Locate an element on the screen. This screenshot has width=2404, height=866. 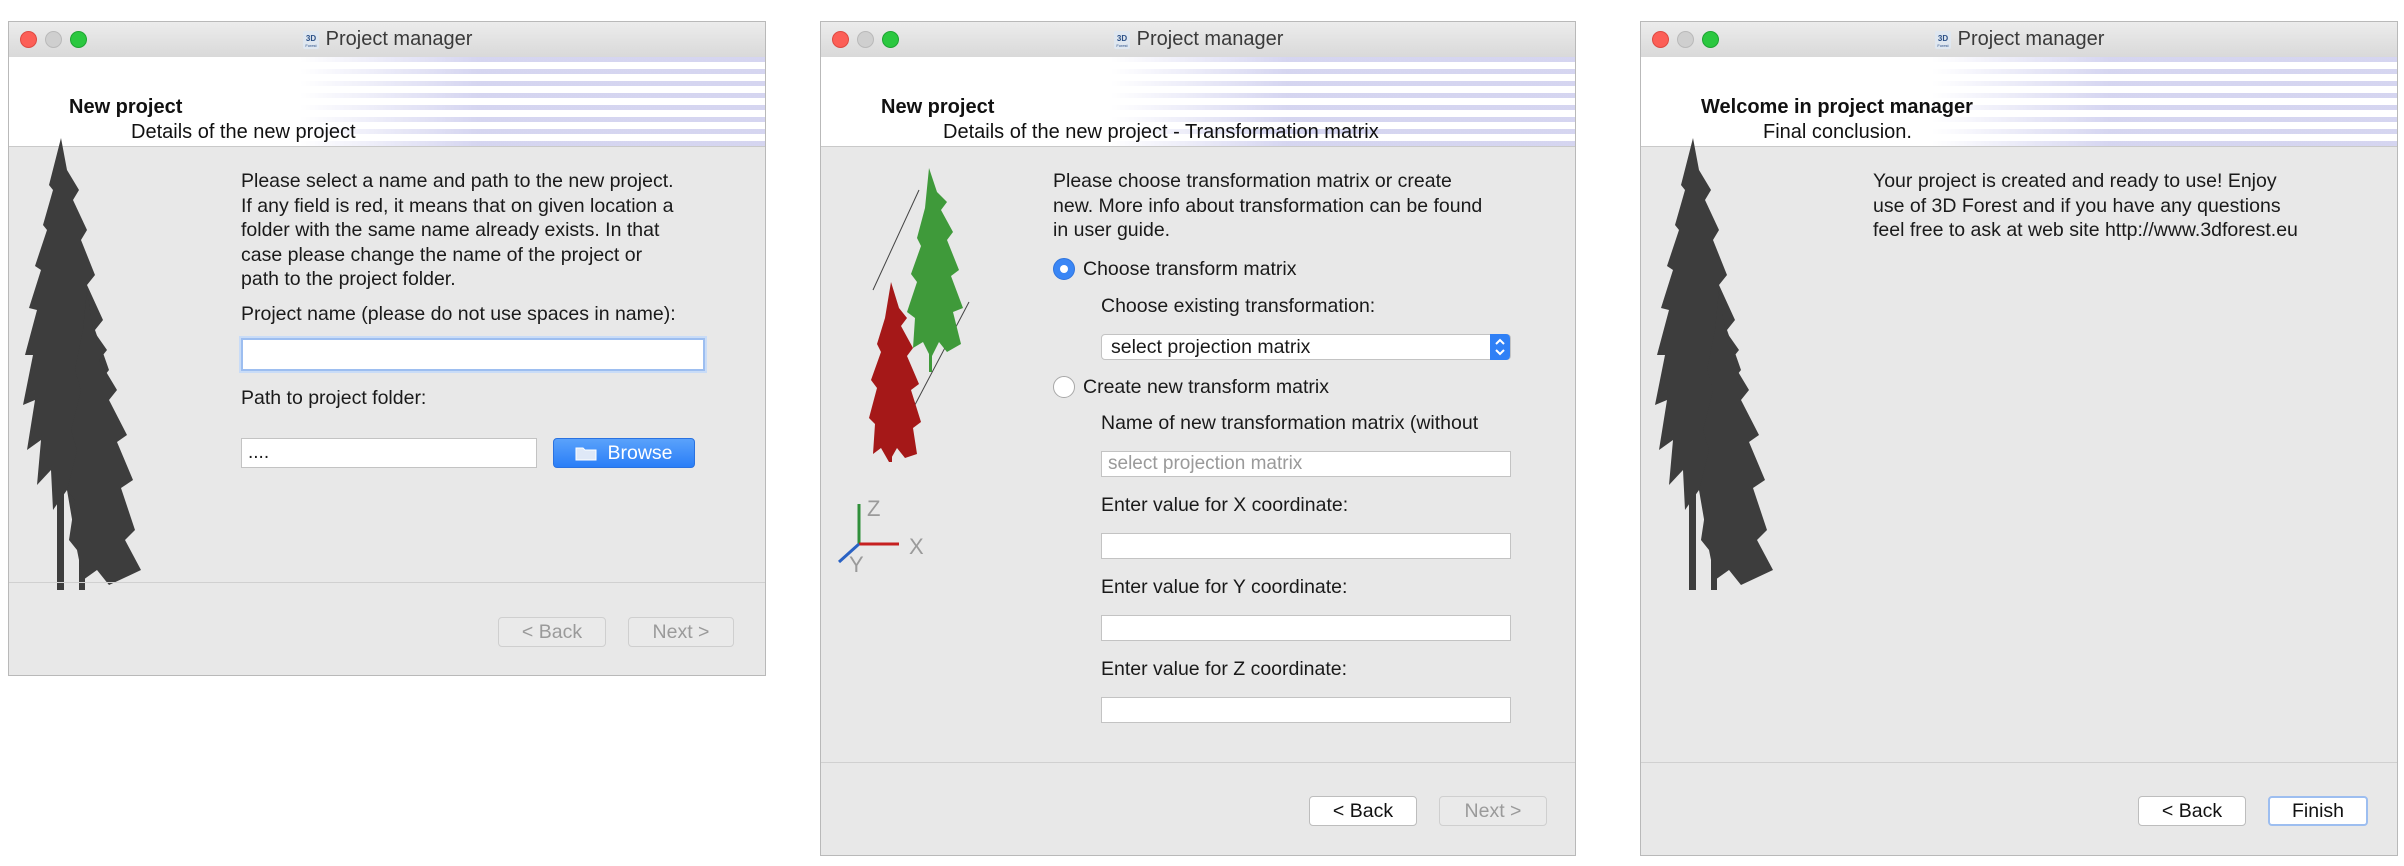
y-coordinate-label: Enter value for Y coordinate: is located at coordinates (1224, 587).